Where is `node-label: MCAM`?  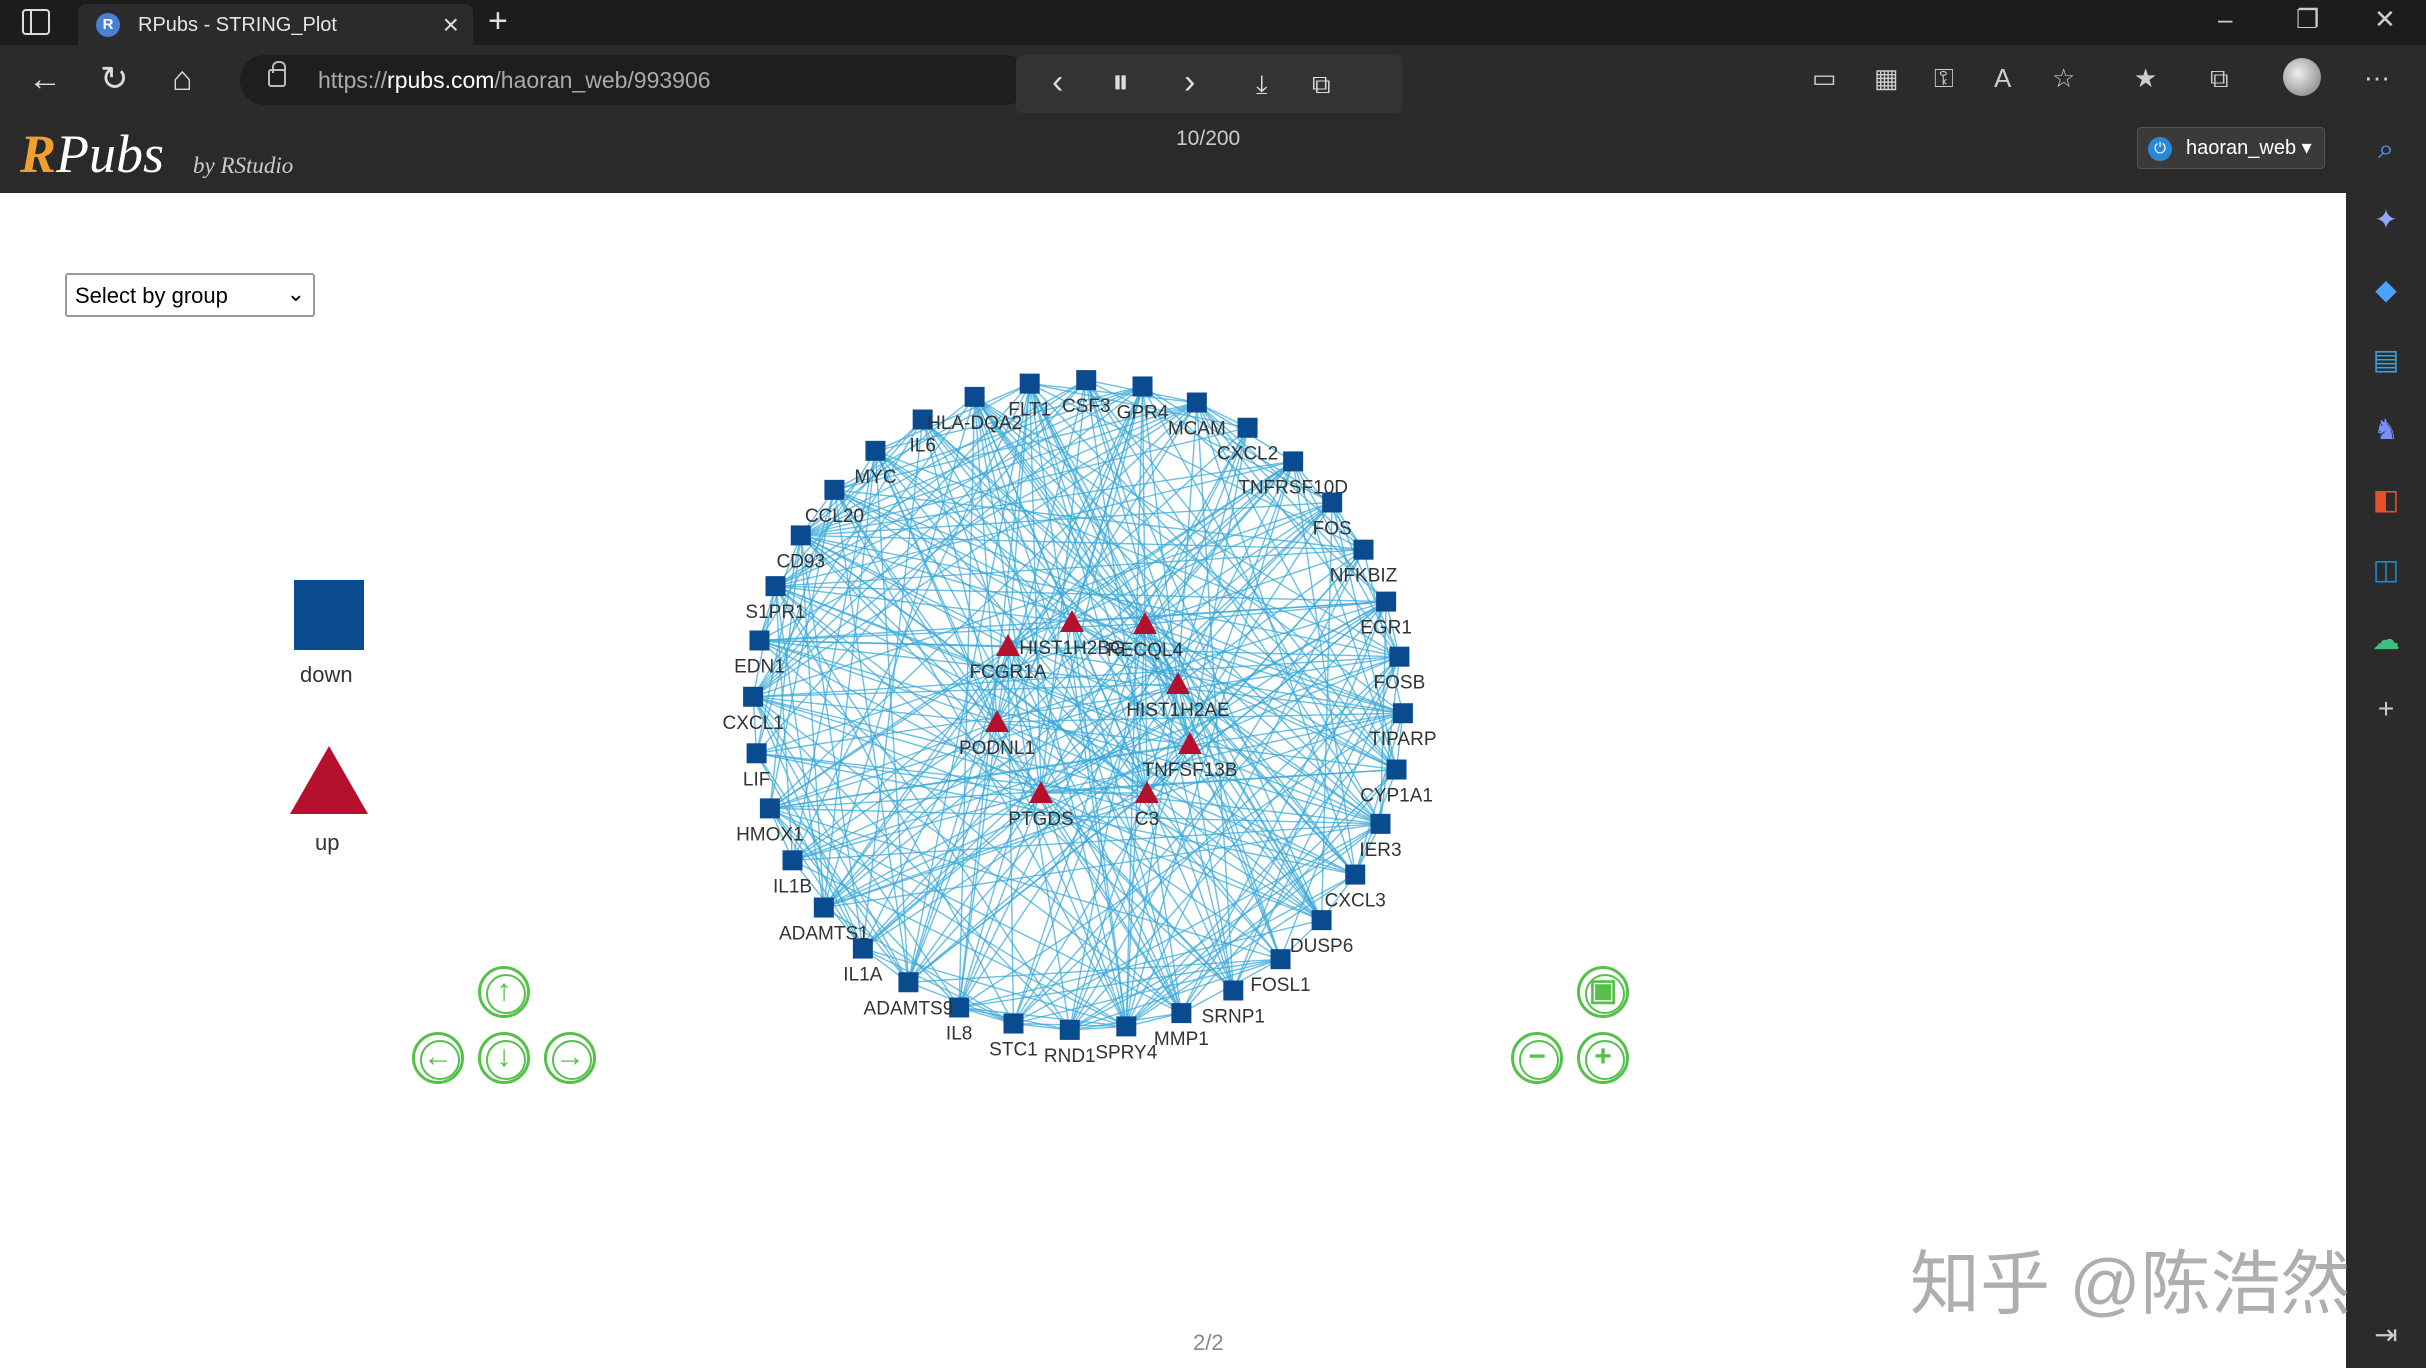
node-label: MCAM is located at coordinates (1197, 429).